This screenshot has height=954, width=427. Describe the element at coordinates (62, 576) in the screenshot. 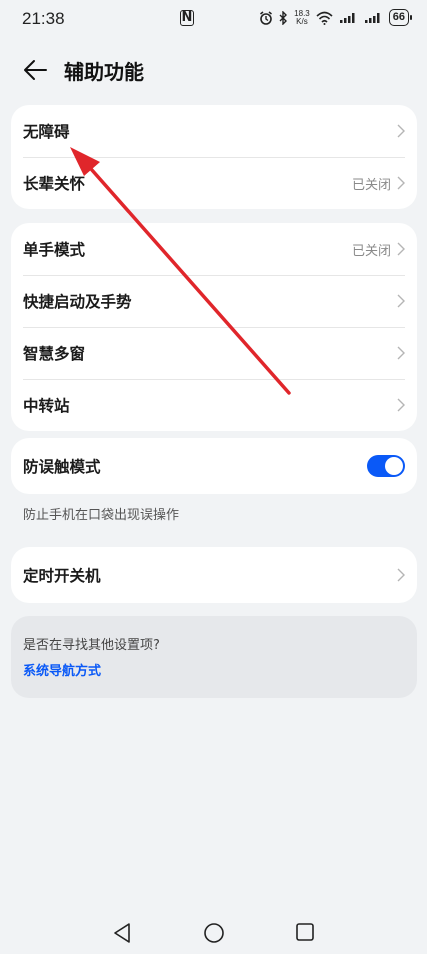

I see `row-label: 定时开关机` at that location.